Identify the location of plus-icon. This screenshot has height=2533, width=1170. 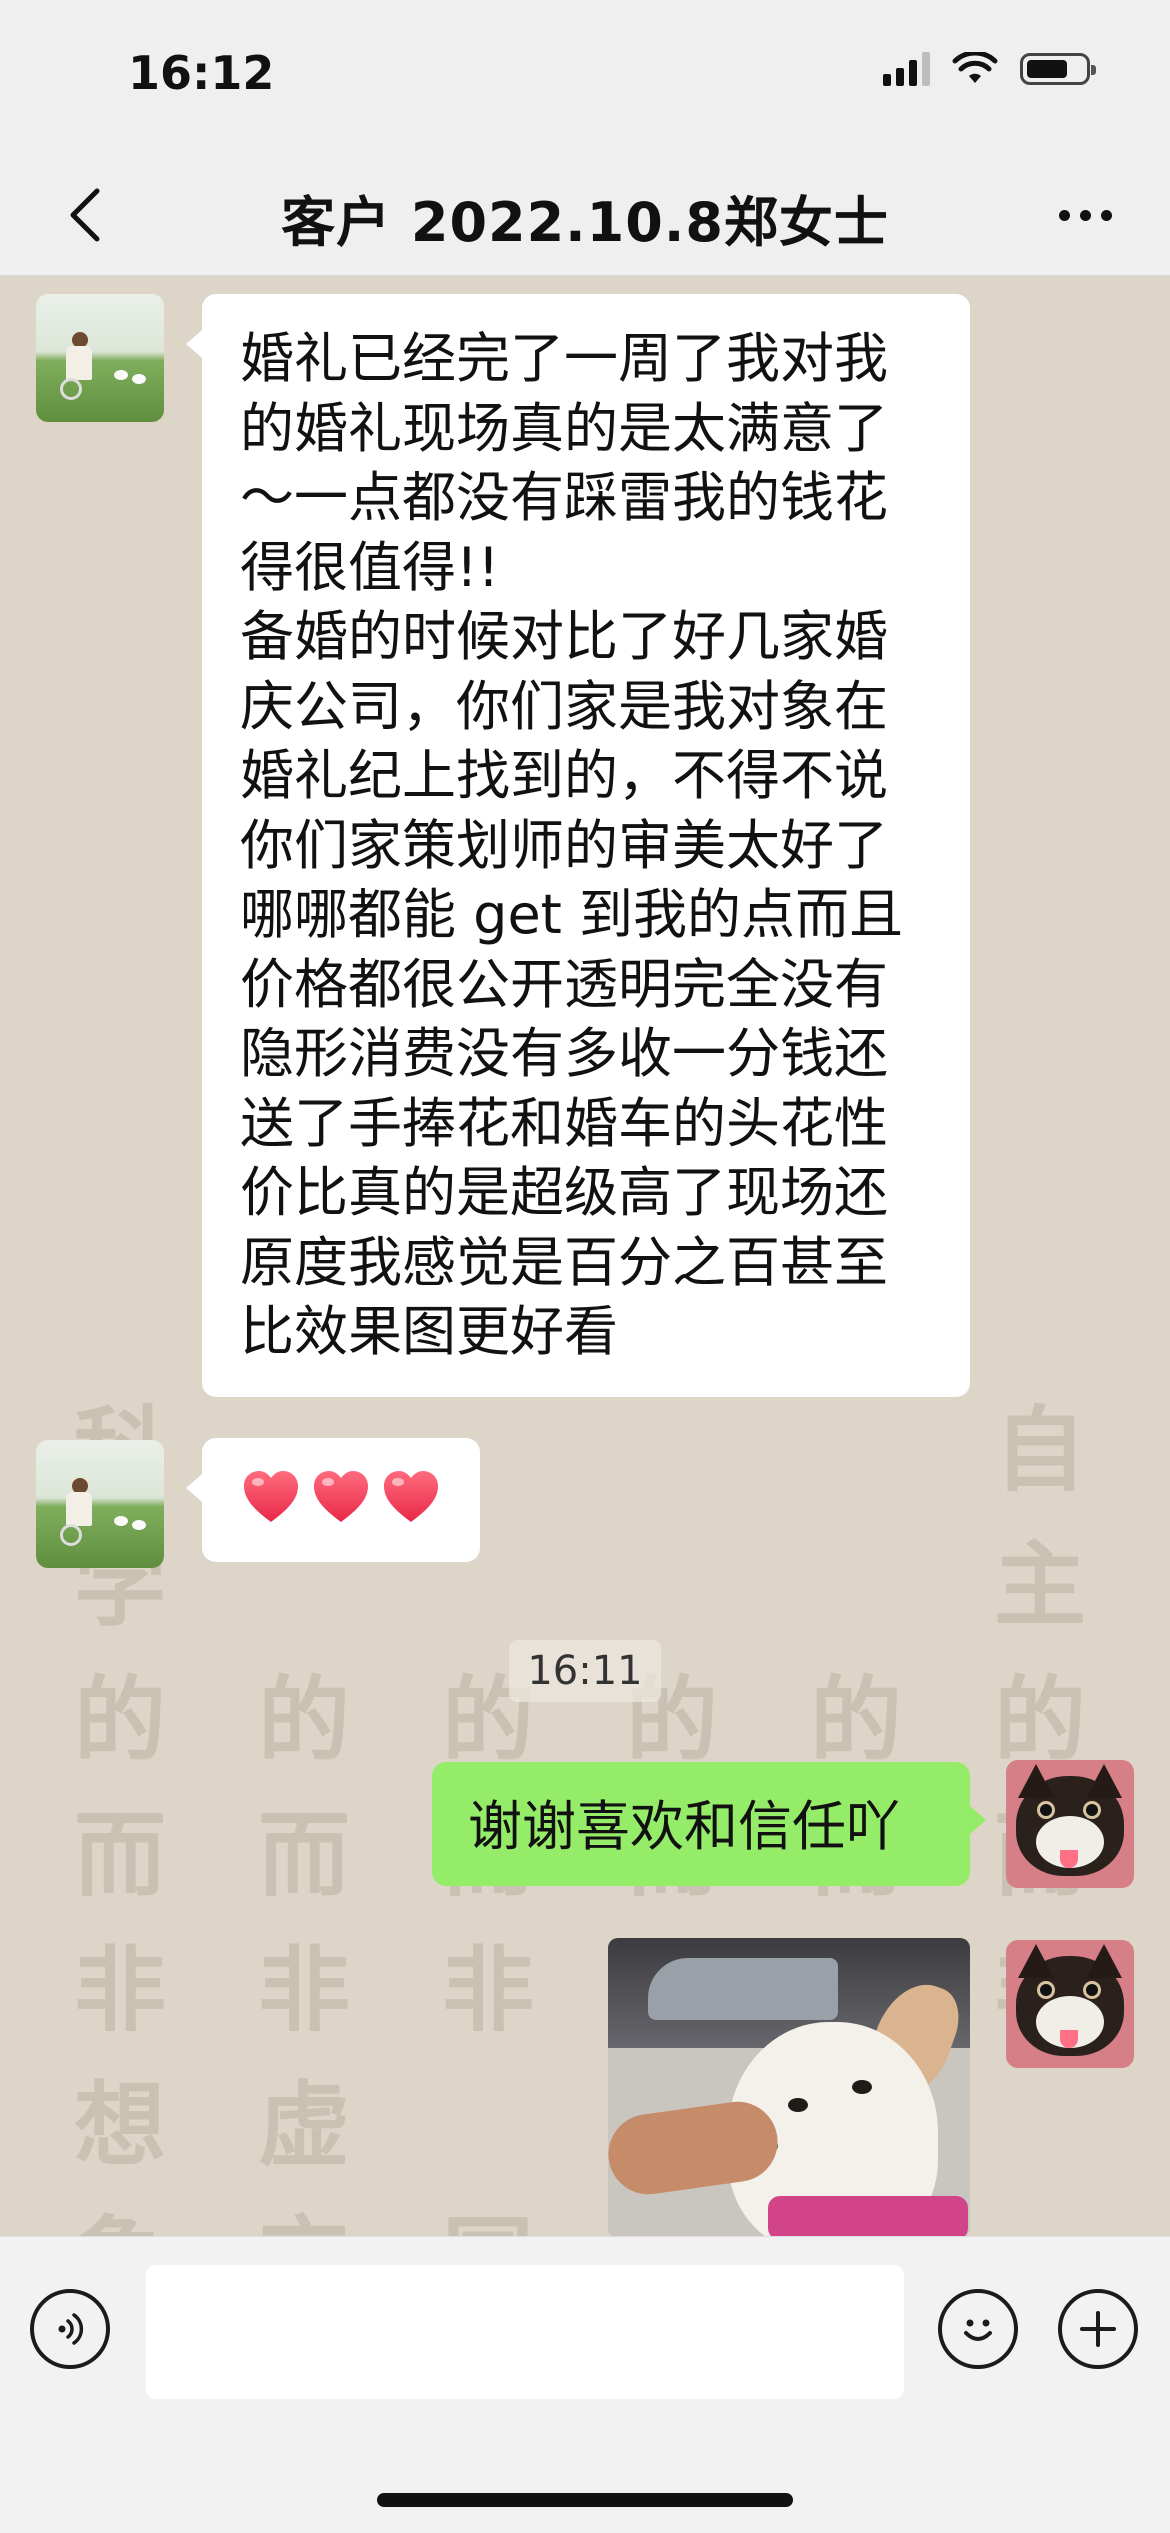
(1098, 2329).